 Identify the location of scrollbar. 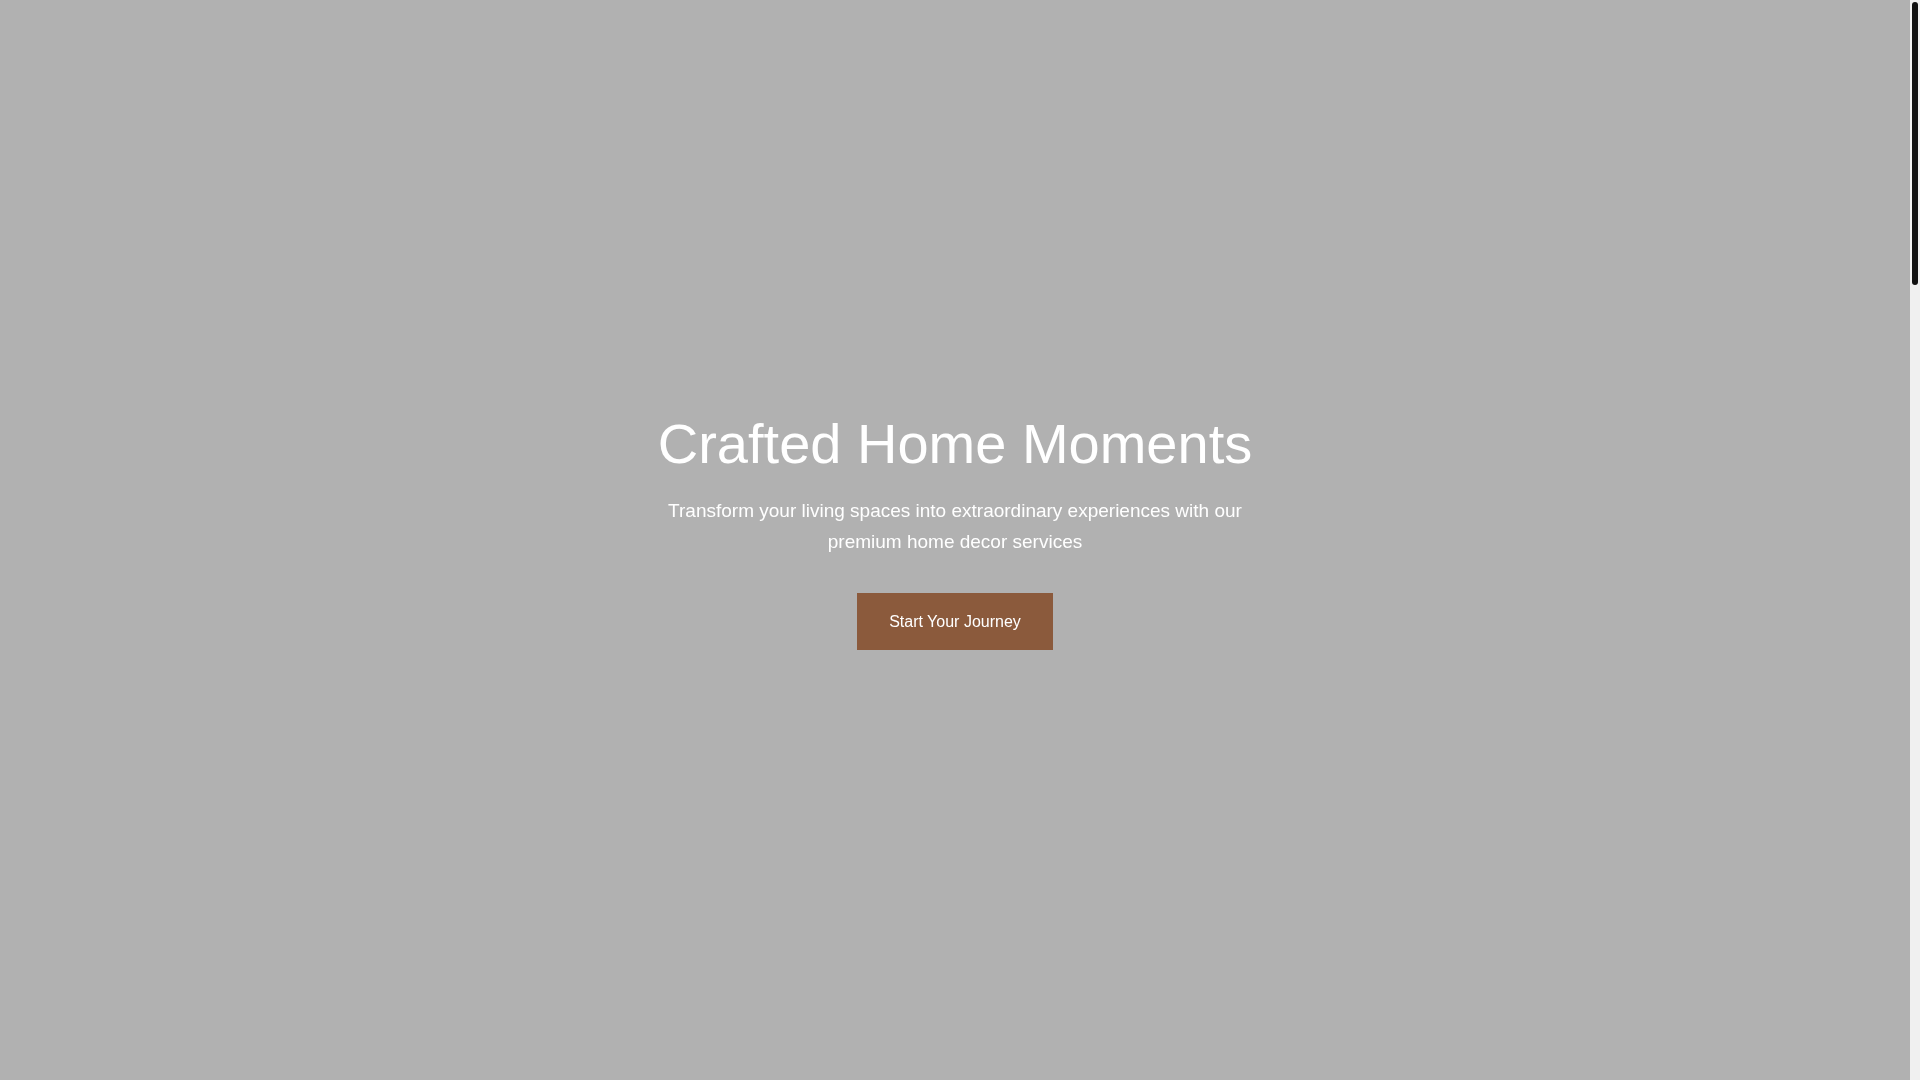
(1915, 540).